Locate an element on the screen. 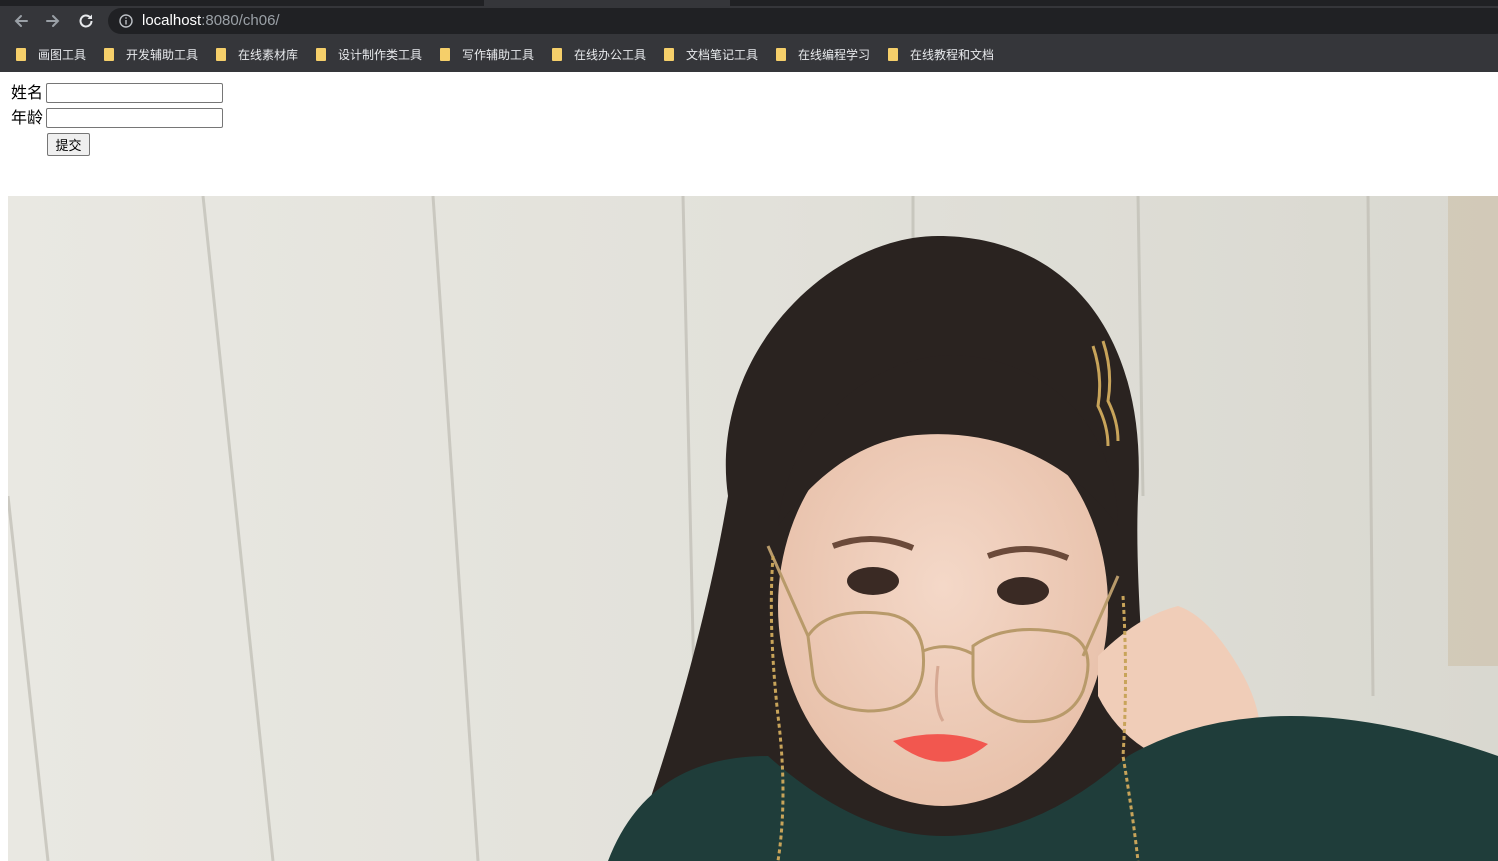 The image size is (1498, 861). bookmark-label: 开发辅助工具 is located at coordinates (162, 54).